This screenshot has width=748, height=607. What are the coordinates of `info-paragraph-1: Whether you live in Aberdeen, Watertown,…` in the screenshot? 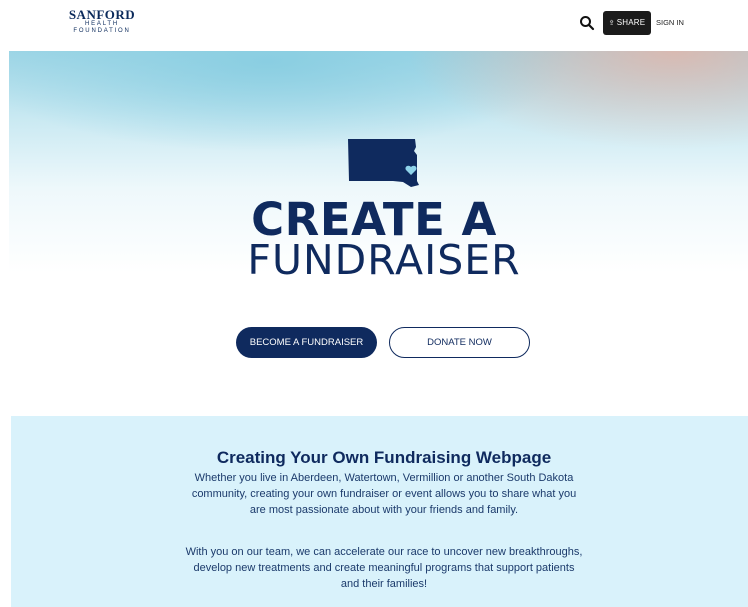 It's located at (384, 494).